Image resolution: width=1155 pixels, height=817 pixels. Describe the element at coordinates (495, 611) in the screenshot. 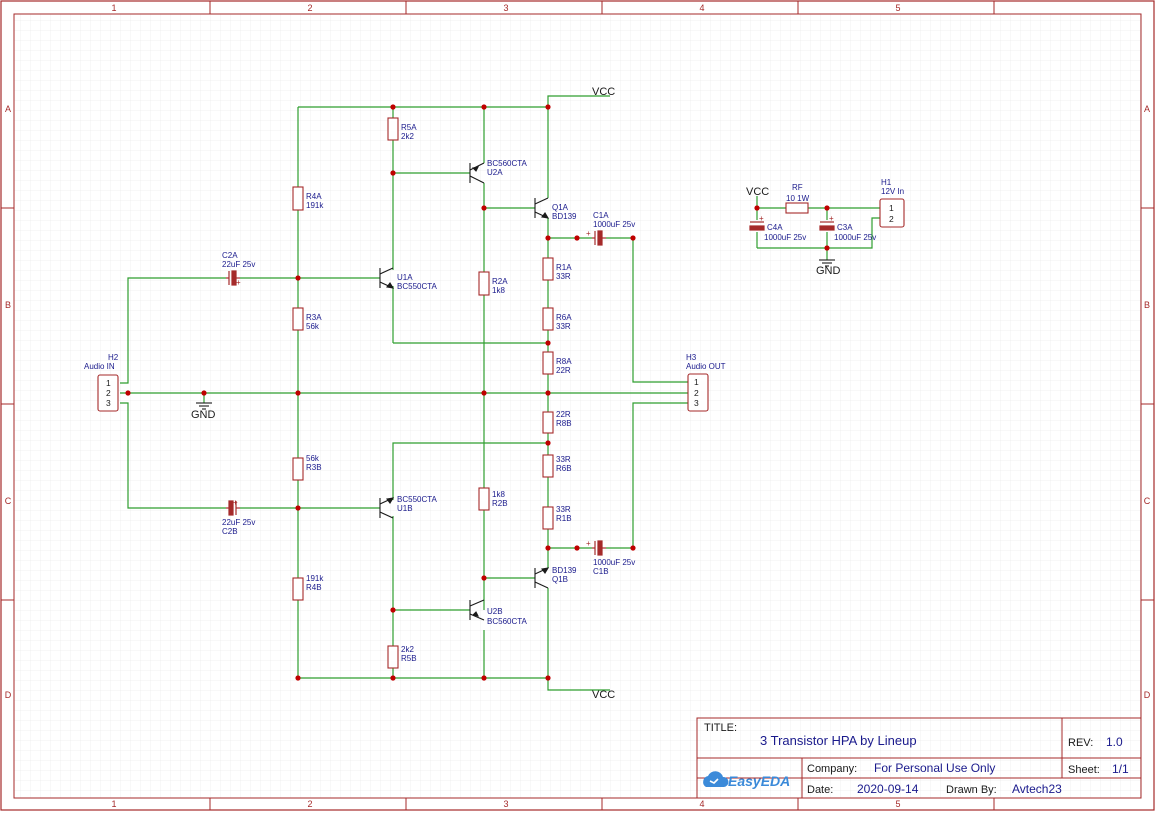

I see `part-ref: U2B` at that location.